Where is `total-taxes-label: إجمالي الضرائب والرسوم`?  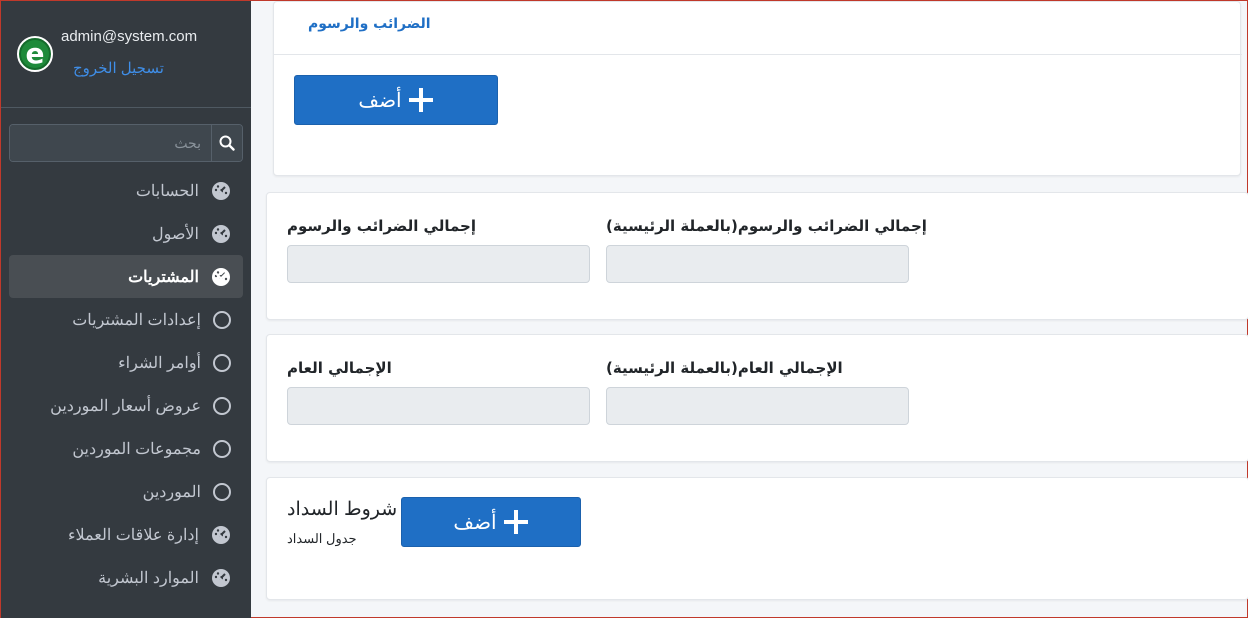
total-taxes-label: إجمالي الضرائب والرسوم is located at coordinates (382, 226).